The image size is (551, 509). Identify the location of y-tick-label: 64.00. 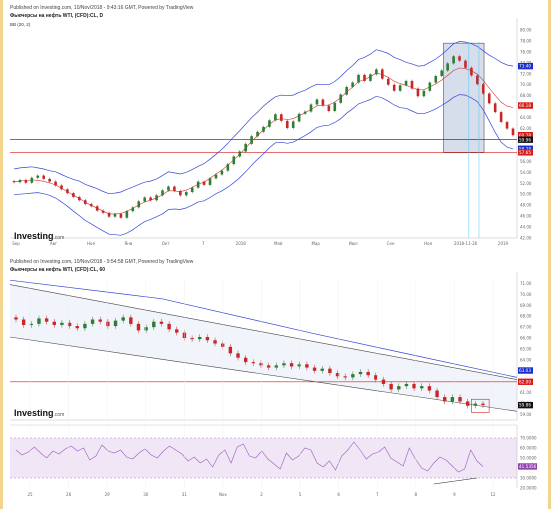
(526, 359).